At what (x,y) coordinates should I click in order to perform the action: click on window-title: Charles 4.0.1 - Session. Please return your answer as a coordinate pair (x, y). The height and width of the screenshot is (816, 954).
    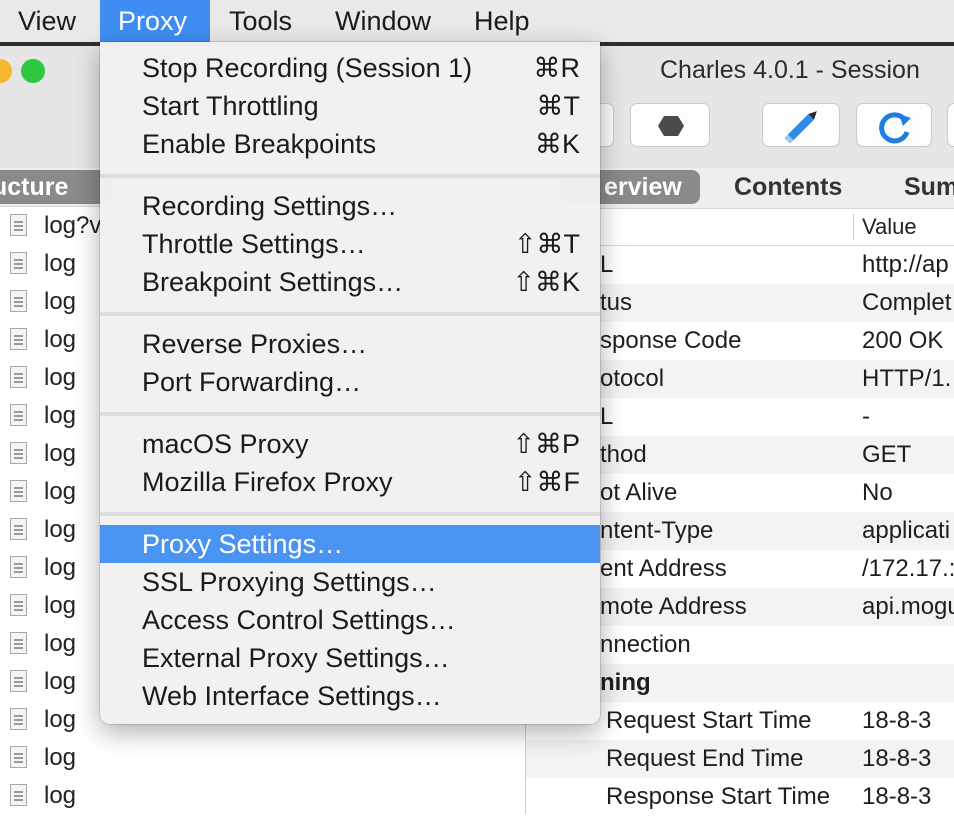
    Looking at the image, I should click on (790, 70).